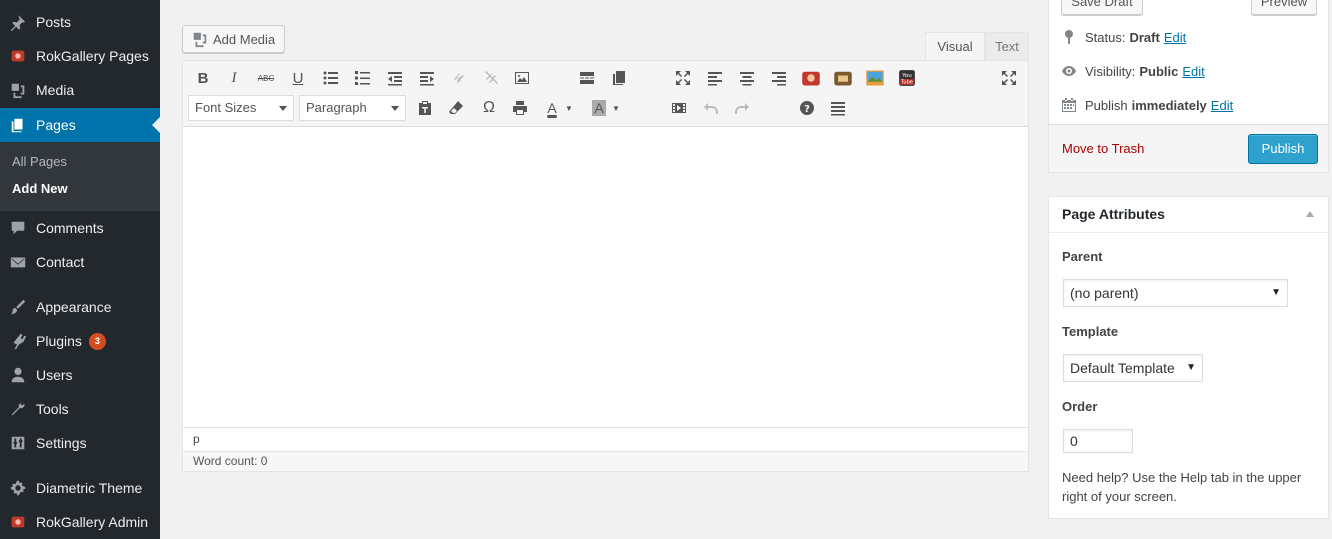 The height and width of the screenshot is (539, 1332). Describe the element at coordinates (843, 78) in the screenshot. I see `gallery-insert-icon` at that location.